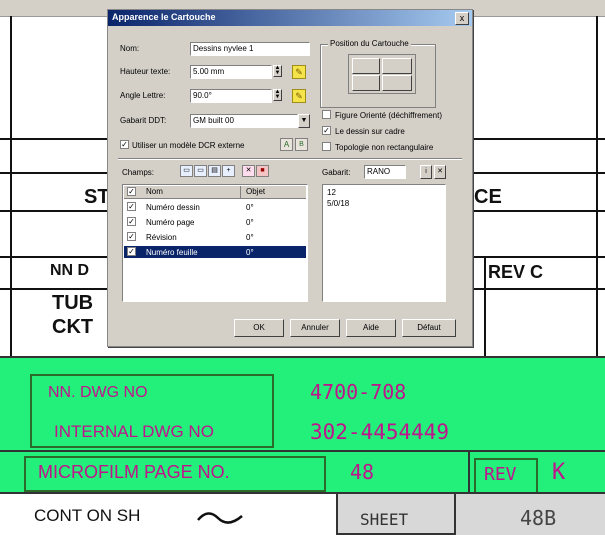  I want to click on col-name-header: Nom, so click(154, 191).